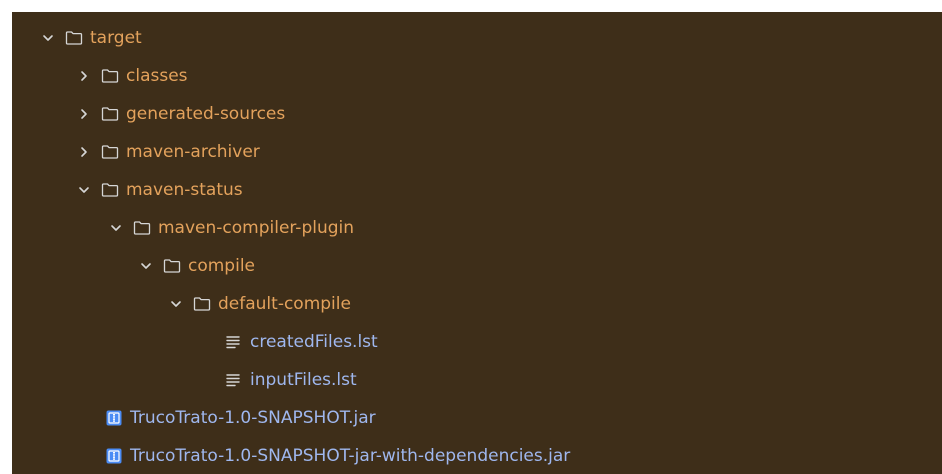  Describe the element at coordinates (253, 418) in the screenshot. I see `tree-item-label: TrucoTrato-1.0-SNAPSHOT.jar` at that location.